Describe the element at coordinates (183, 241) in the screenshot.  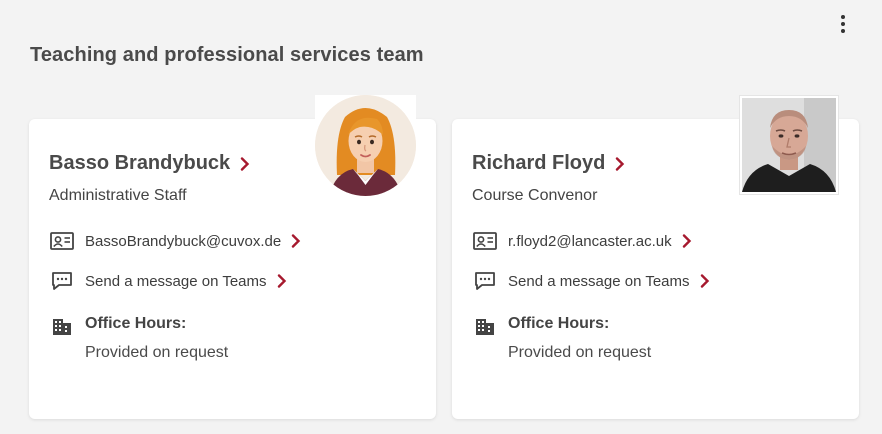
I see `email-label: BassoBrandybuck@cuvox.de` at that location.